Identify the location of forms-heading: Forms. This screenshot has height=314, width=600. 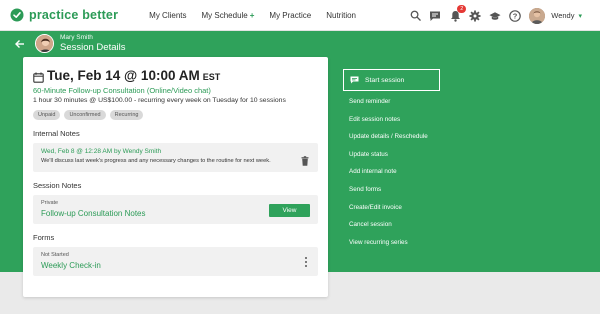
(44, 237).